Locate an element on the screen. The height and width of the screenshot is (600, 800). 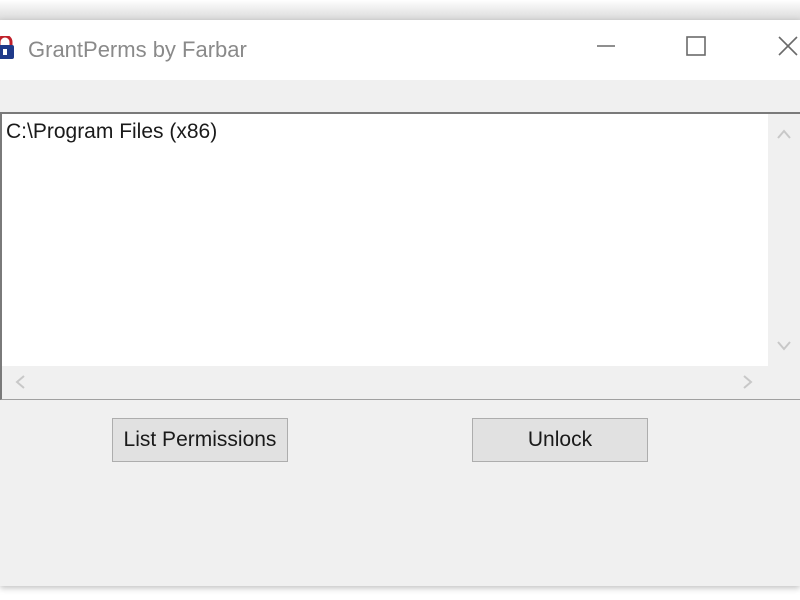
close-button is located at coordinates (779, 48).